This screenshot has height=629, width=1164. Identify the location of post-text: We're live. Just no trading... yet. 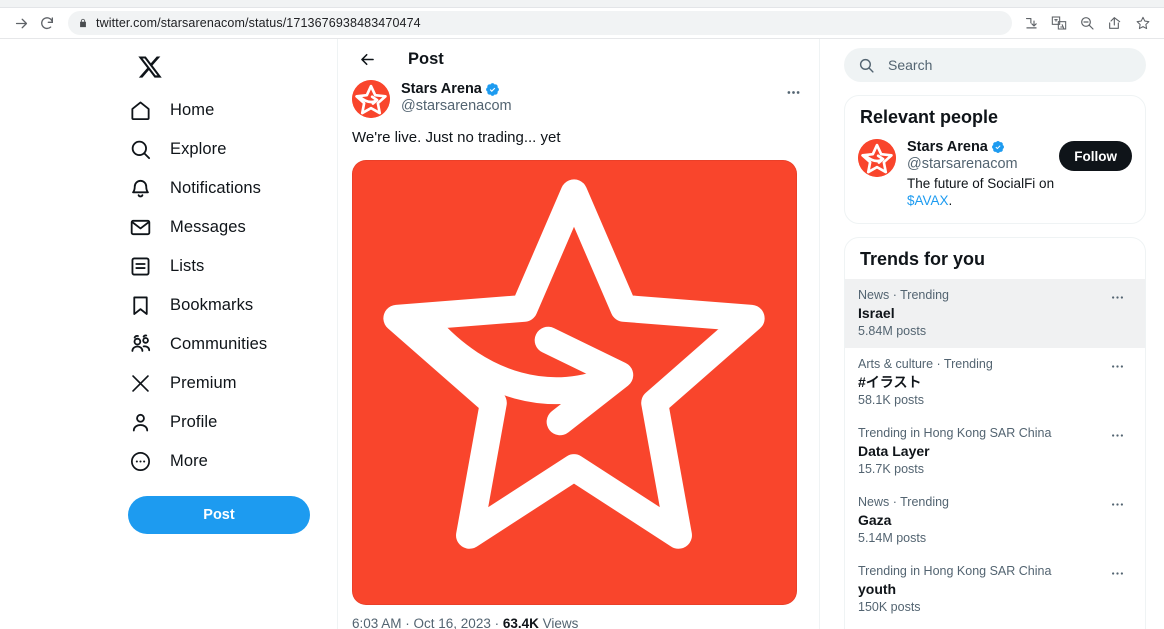
(456, 137).